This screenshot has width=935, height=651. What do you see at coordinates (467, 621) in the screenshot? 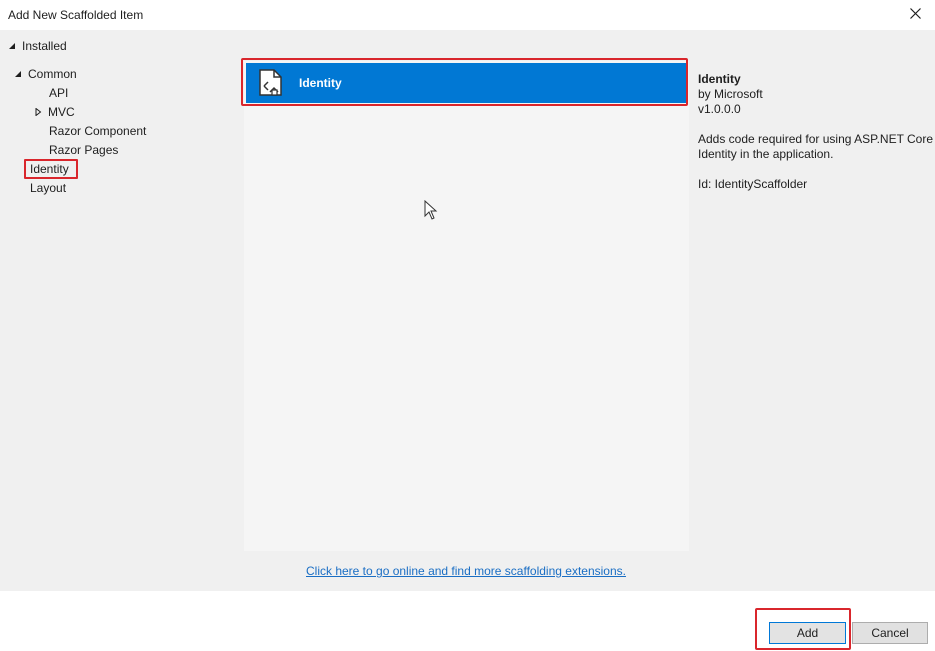
I see `dialog-footer: Add Cancel` at bounding box center [467, 621].